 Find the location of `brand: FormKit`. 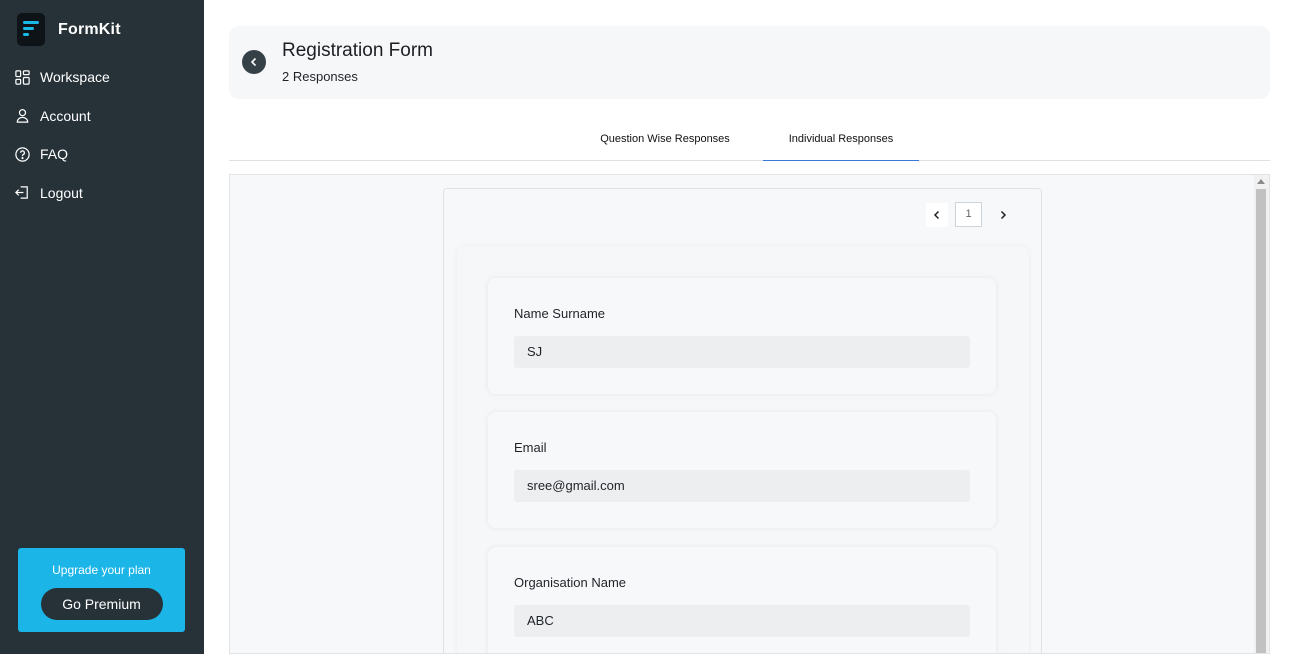

brand: FormKit is located at coordinates (69, 29).